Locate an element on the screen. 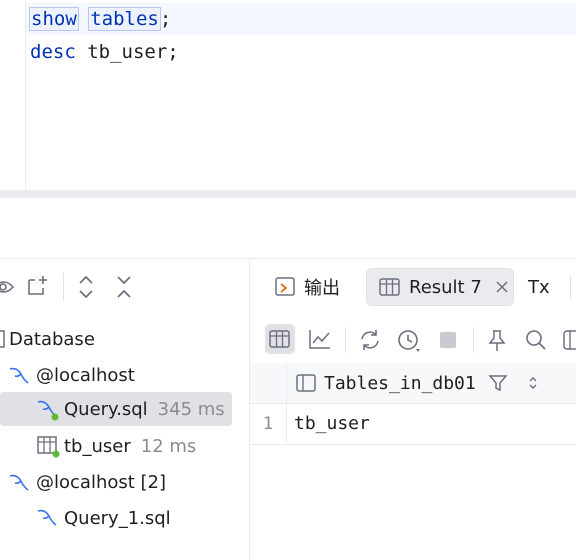 This screenshot has width=576, height=560. row-number: 1 is located at coordinates (268, 424).